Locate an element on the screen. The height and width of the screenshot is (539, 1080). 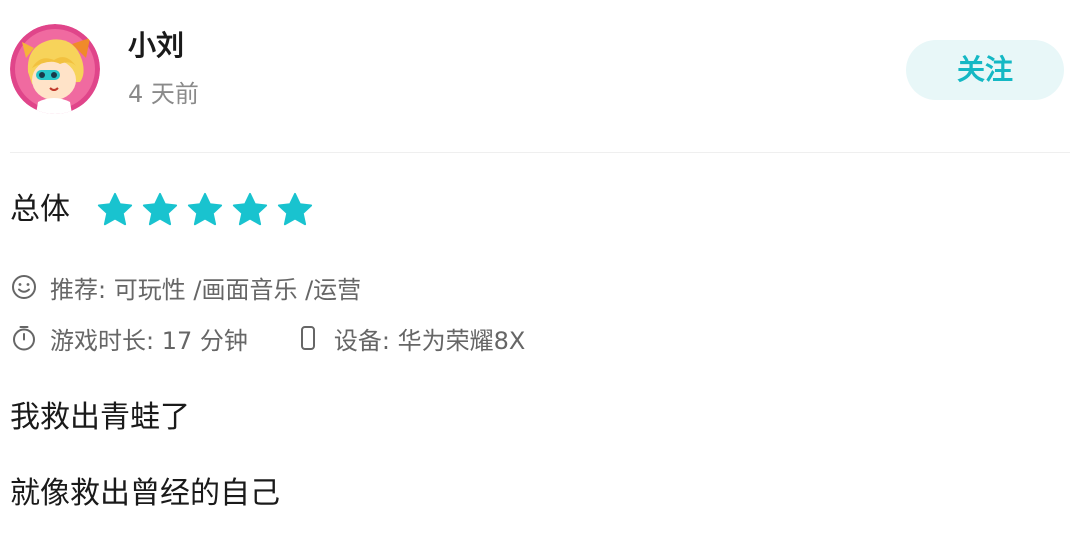
avatar is located at coordinates (55, 69).